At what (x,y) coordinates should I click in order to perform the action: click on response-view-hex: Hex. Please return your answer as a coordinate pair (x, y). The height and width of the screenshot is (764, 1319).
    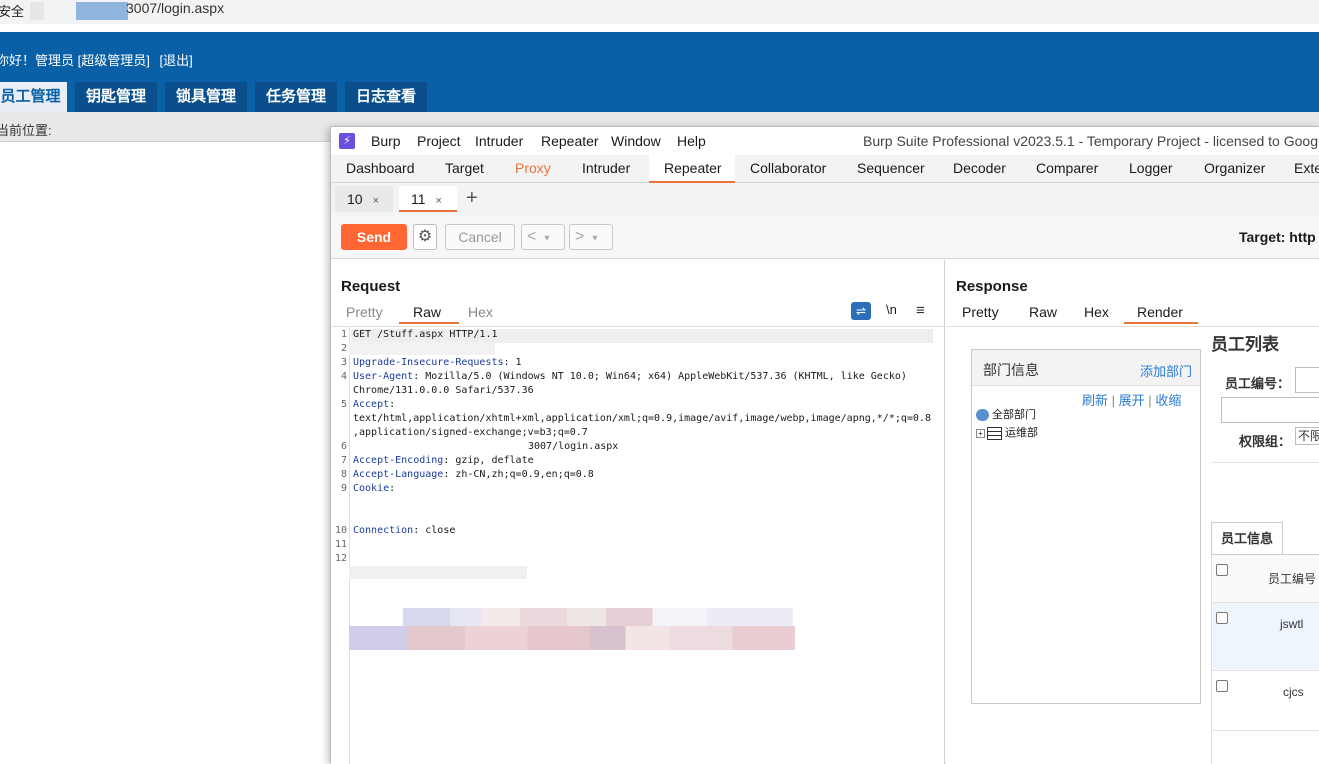
    Looking at the image, I should click on (1096, 312).